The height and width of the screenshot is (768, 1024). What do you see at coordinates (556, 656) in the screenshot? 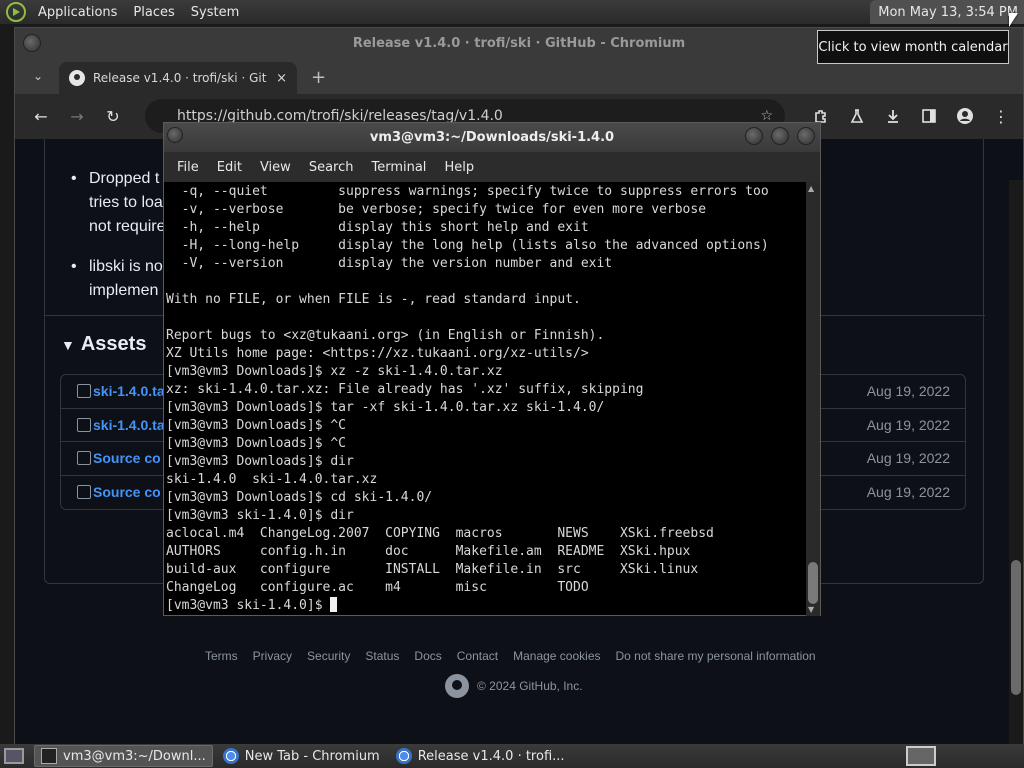
I see `footer-link-manage-cookies: Manage cookies` at bounding box center [556, 656].